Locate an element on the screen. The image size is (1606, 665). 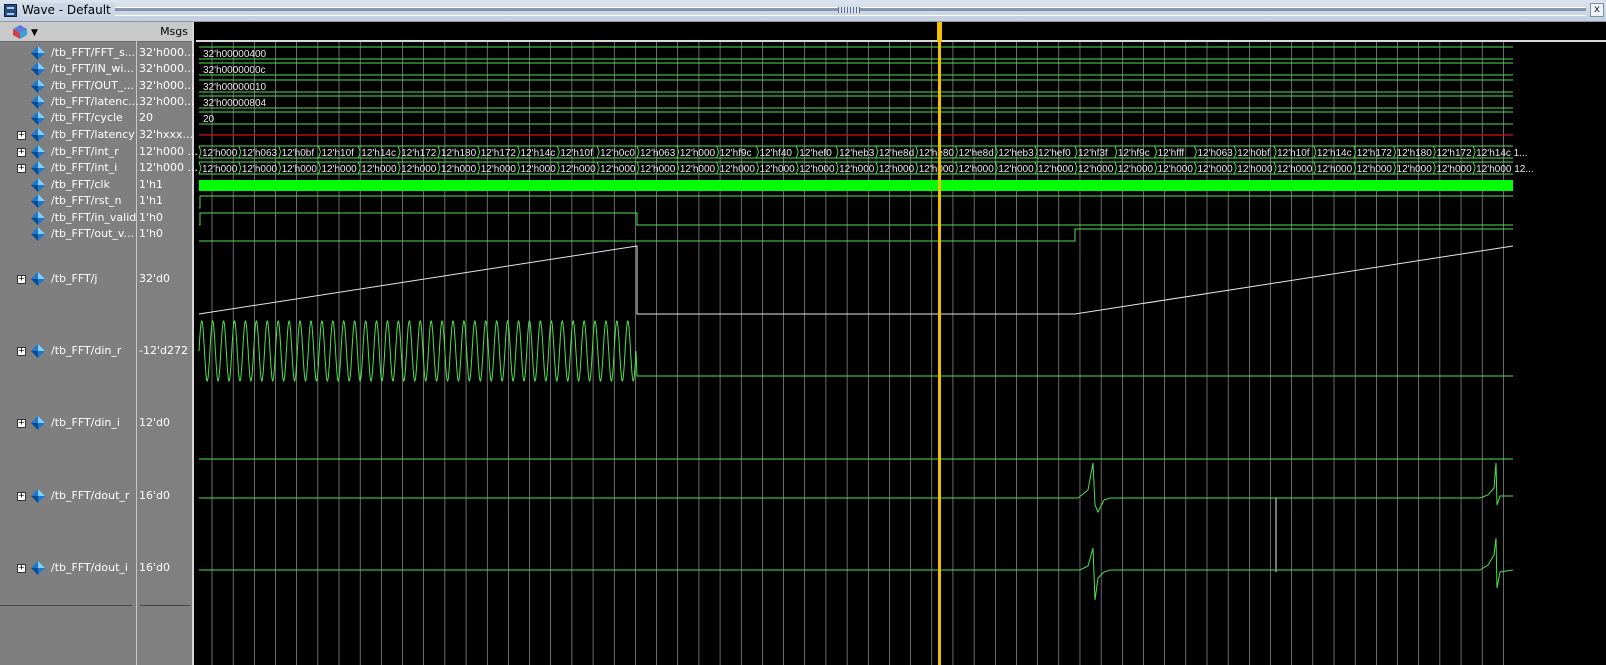
undock-button: x is located at coordinates (1597, 10).